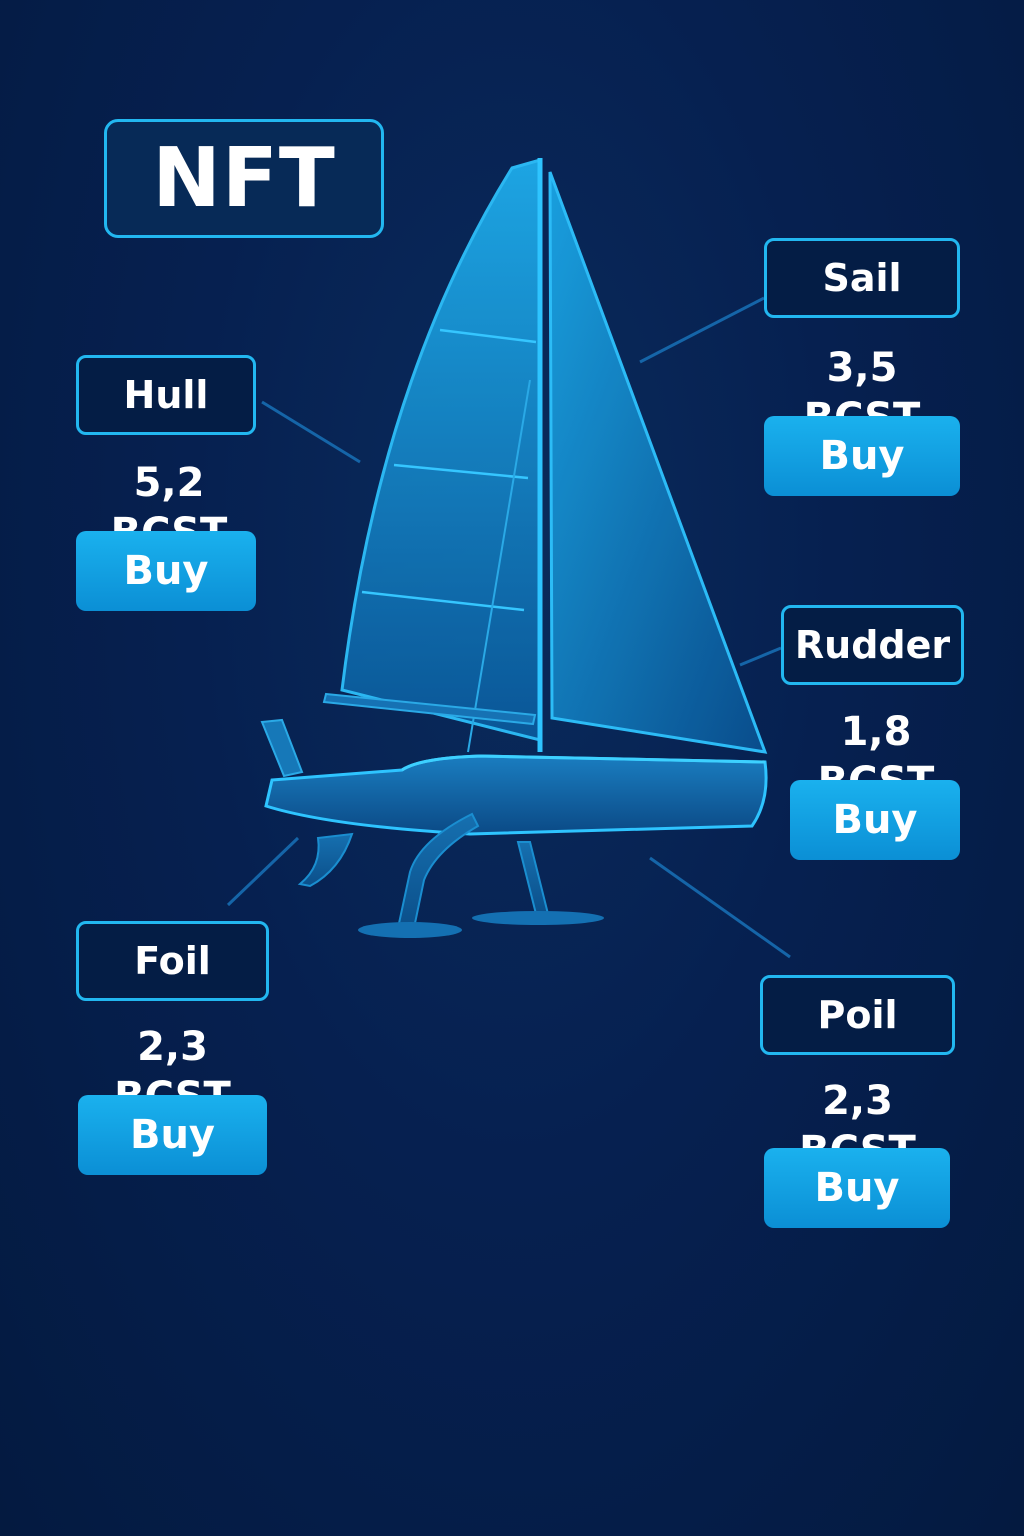 The height and width of the screenshot is (1536, 1024). Describe the element at coordinates (263, 871) in the screenshot. I see `foil-connector-line` at that location.